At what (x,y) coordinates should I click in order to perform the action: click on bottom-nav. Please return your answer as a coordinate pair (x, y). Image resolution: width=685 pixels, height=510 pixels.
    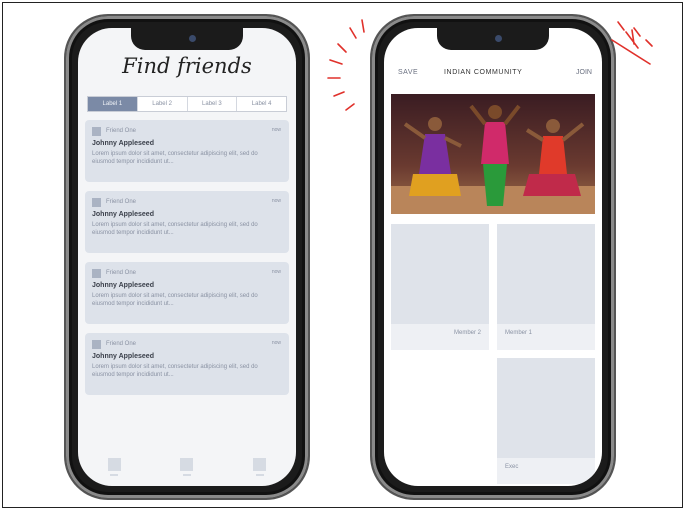
    Looking at the image, I should click on (187, 467).